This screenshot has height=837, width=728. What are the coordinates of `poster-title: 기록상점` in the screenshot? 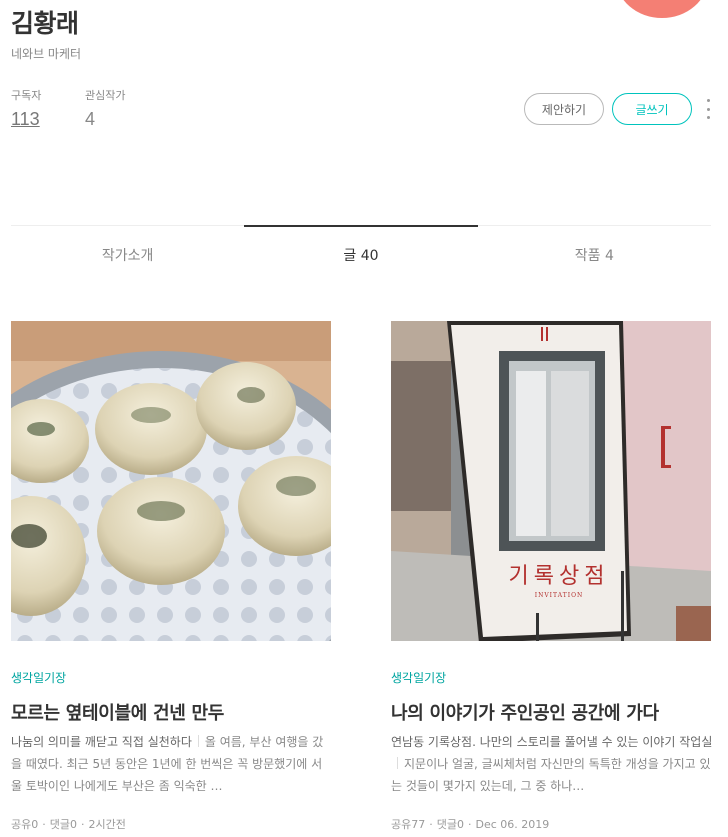 It's located at (559, 576).